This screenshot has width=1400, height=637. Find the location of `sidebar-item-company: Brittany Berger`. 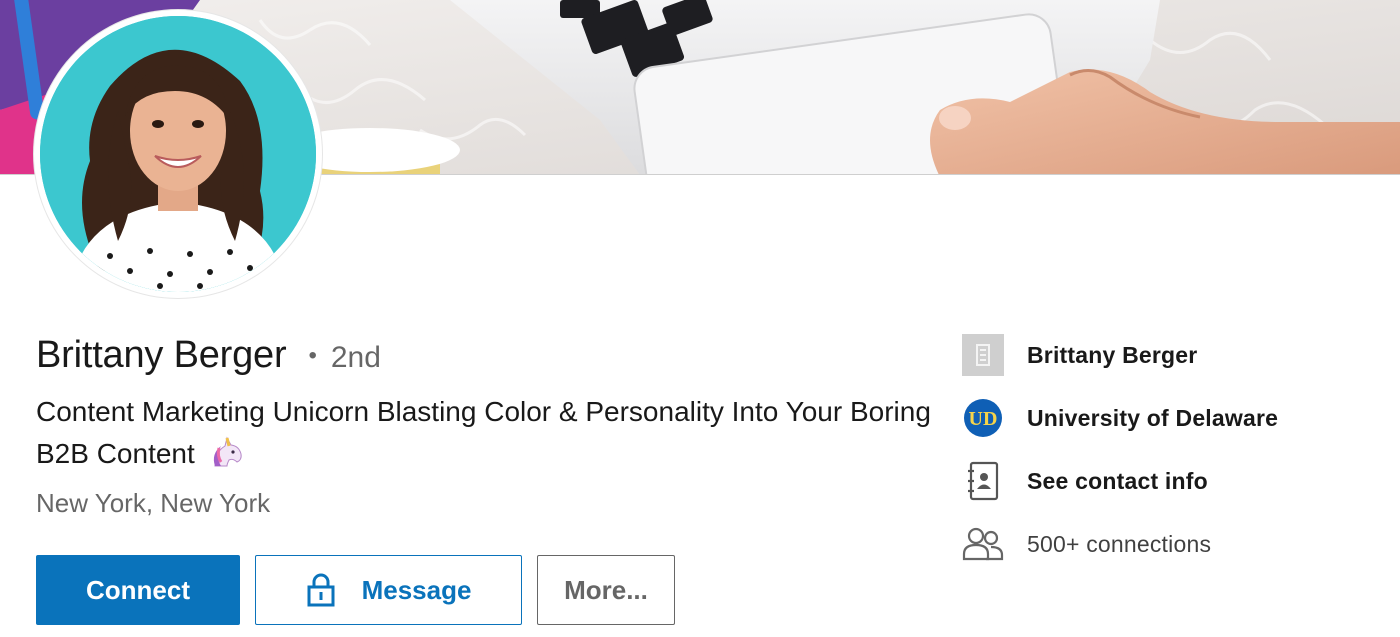

sidebar-item-company: Brittany Berger is located at coordinates (1120, 355).